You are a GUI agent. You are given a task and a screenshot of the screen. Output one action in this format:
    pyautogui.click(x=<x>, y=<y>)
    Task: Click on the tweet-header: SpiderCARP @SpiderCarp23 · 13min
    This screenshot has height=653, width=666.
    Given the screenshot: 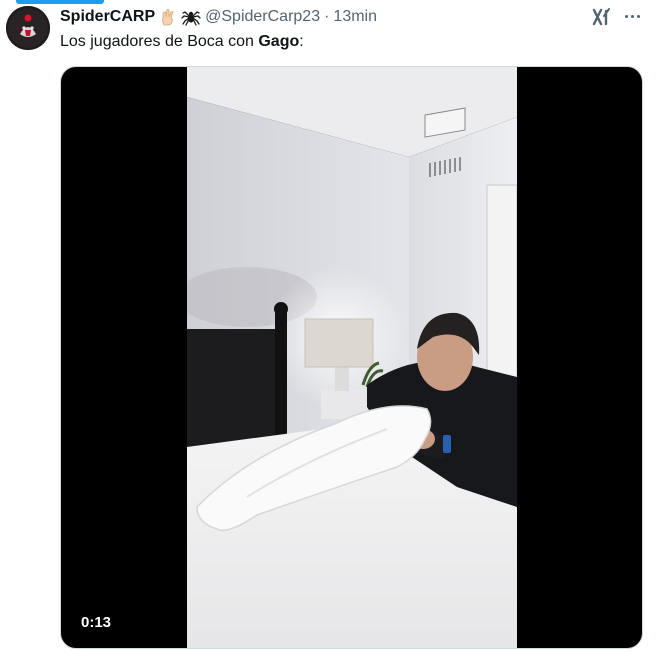 What is the action you would take?
    pyautogui.click(x=218, y=17)
    